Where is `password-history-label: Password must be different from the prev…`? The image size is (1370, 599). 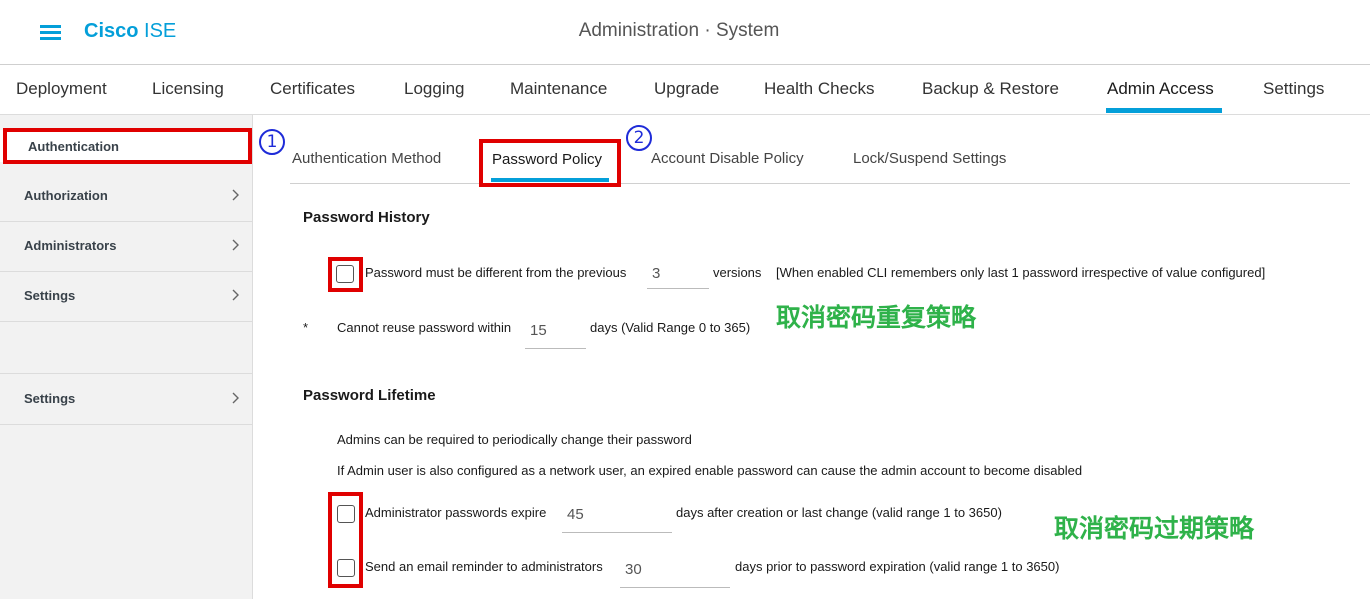
password-history-label: Password must be different from the prev… is located at coordinates (496, 272).